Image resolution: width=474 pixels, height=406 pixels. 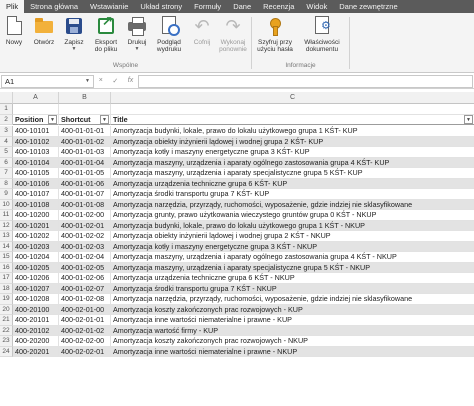 What do you see at coordinates (36, 236) in the screenshot?
I see `position-cell: 400-10202` at bounding box center [36, 236].